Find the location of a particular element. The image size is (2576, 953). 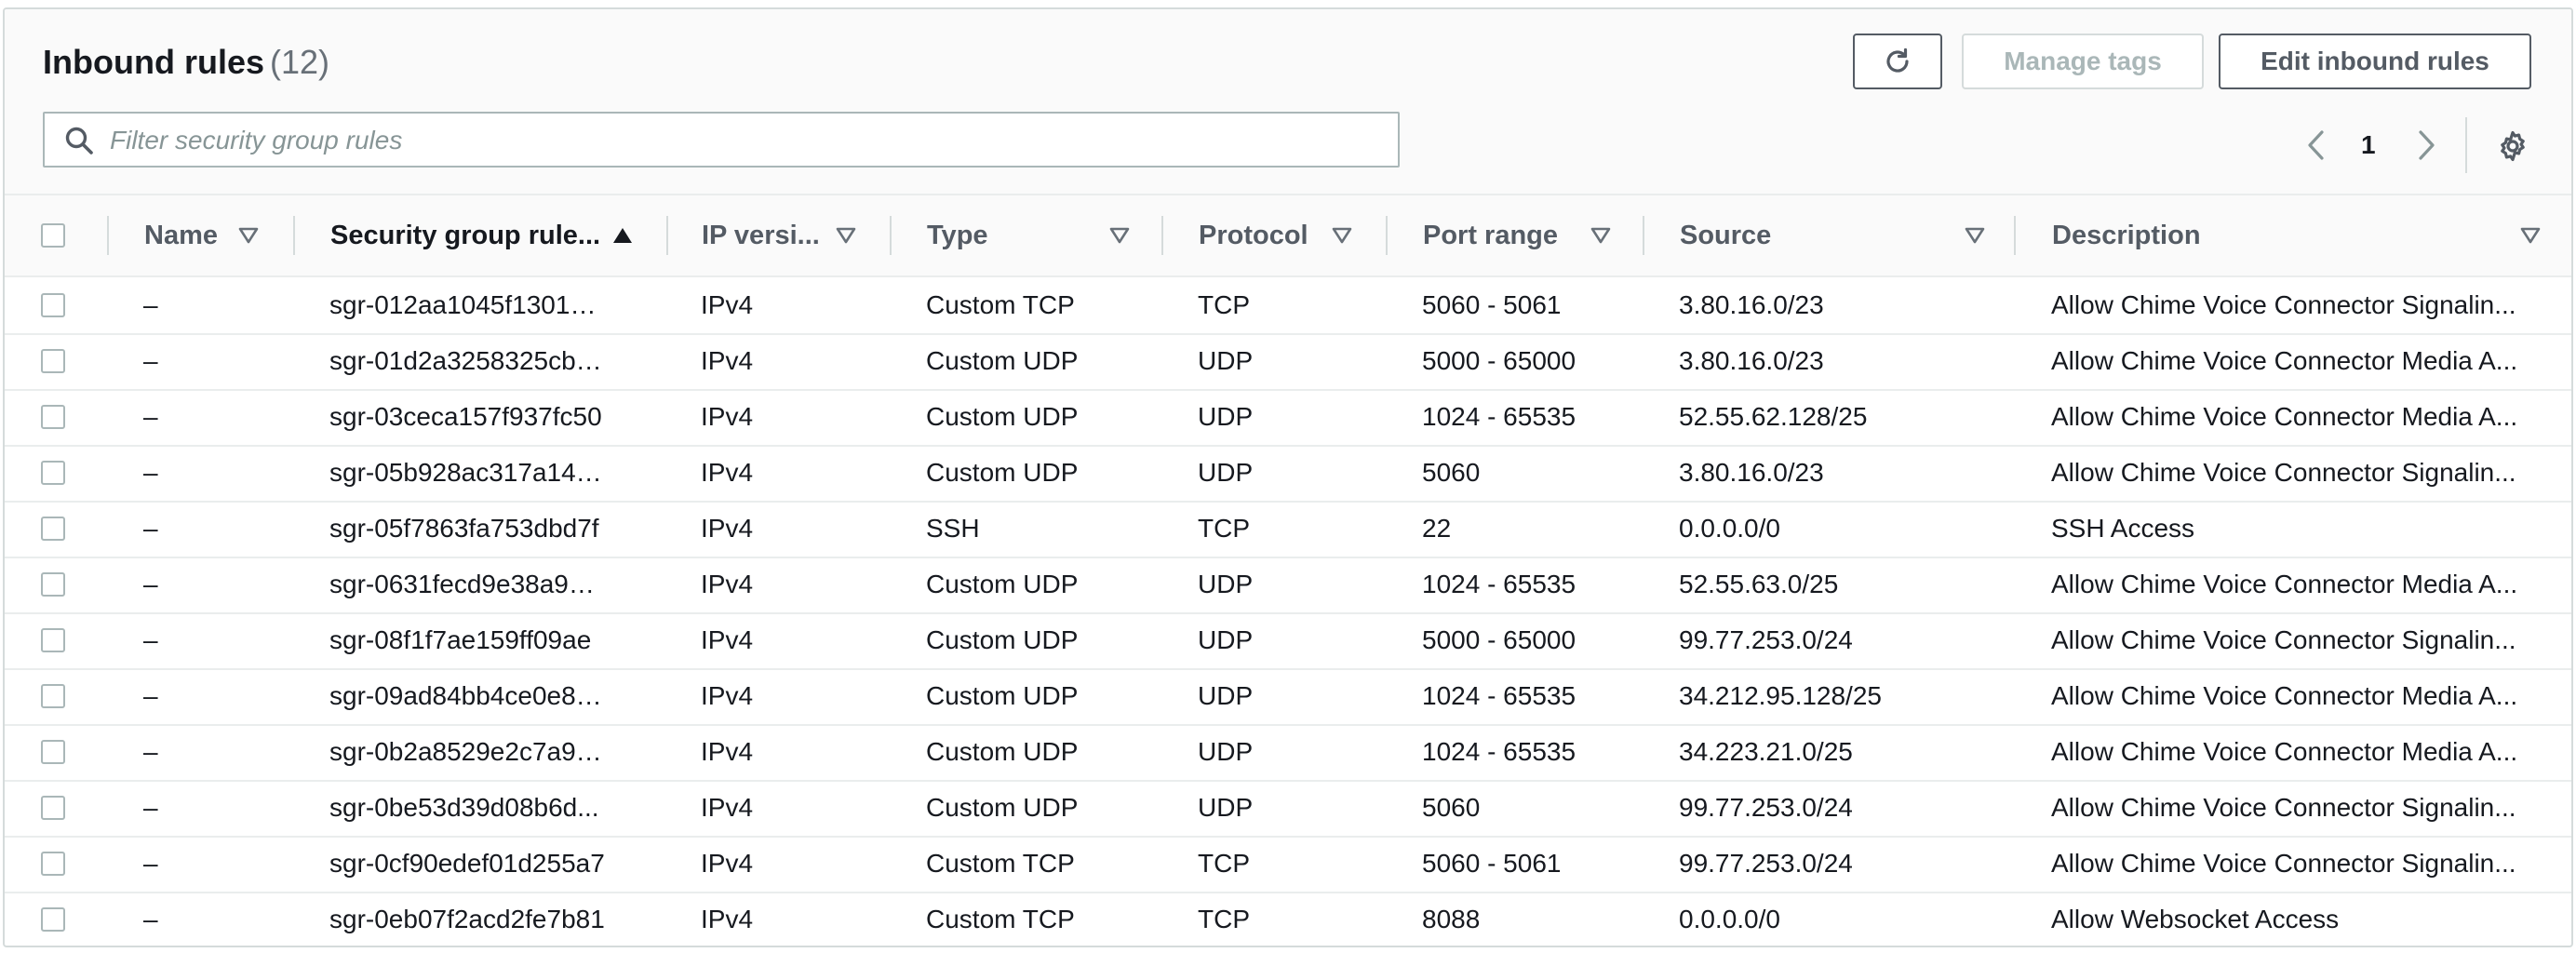

column-header-type: Type is located at coordinates (957, 235).